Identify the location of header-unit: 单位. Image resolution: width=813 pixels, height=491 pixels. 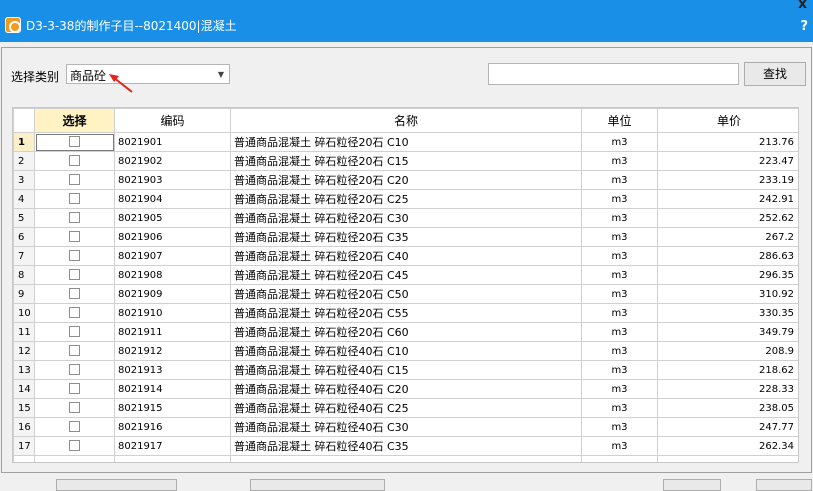
(619, 120).